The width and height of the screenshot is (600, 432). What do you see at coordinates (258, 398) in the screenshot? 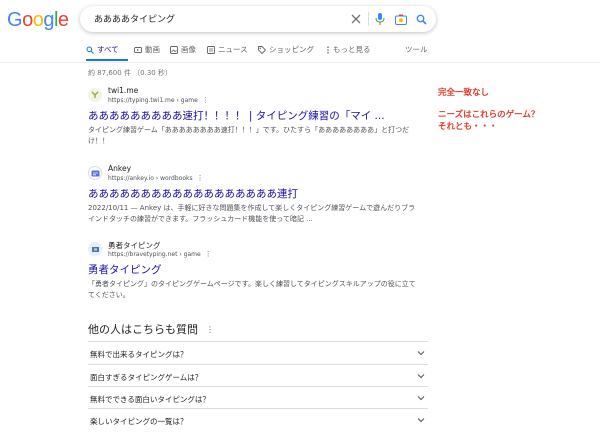
I see `paa-question: 無料でできる面白いタイピングは？` at bounding box center [258, 398].